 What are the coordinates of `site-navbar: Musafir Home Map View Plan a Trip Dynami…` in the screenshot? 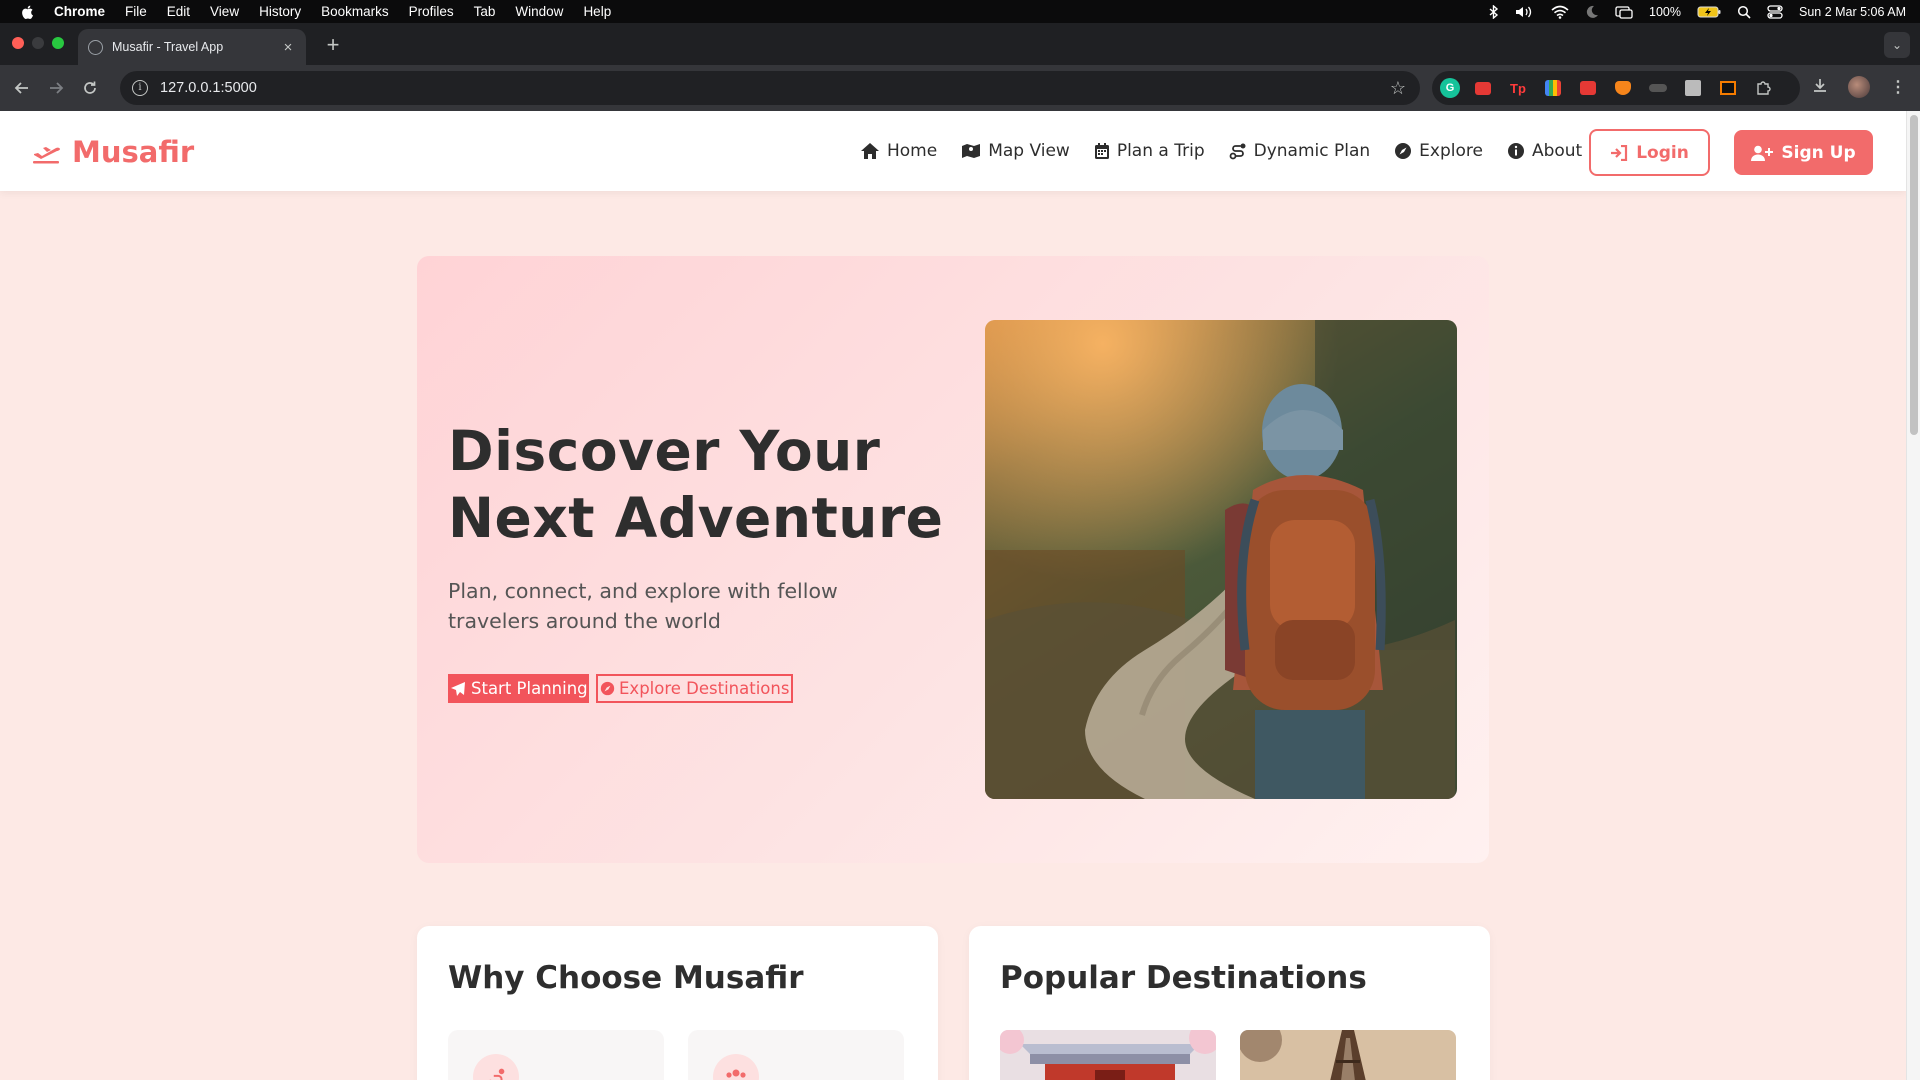 It's located at (953, 151).